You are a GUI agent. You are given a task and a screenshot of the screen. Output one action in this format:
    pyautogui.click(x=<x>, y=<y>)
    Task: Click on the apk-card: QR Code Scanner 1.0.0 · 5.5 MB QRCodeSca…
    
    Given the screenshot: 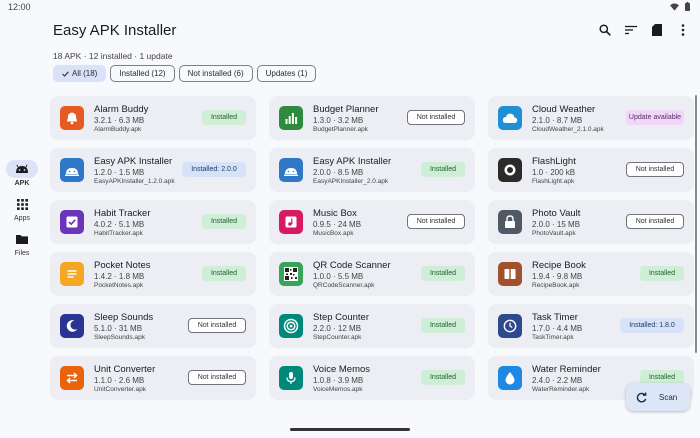 What is the action you would take?
    pyautogui.click(x=372, y=274)
    